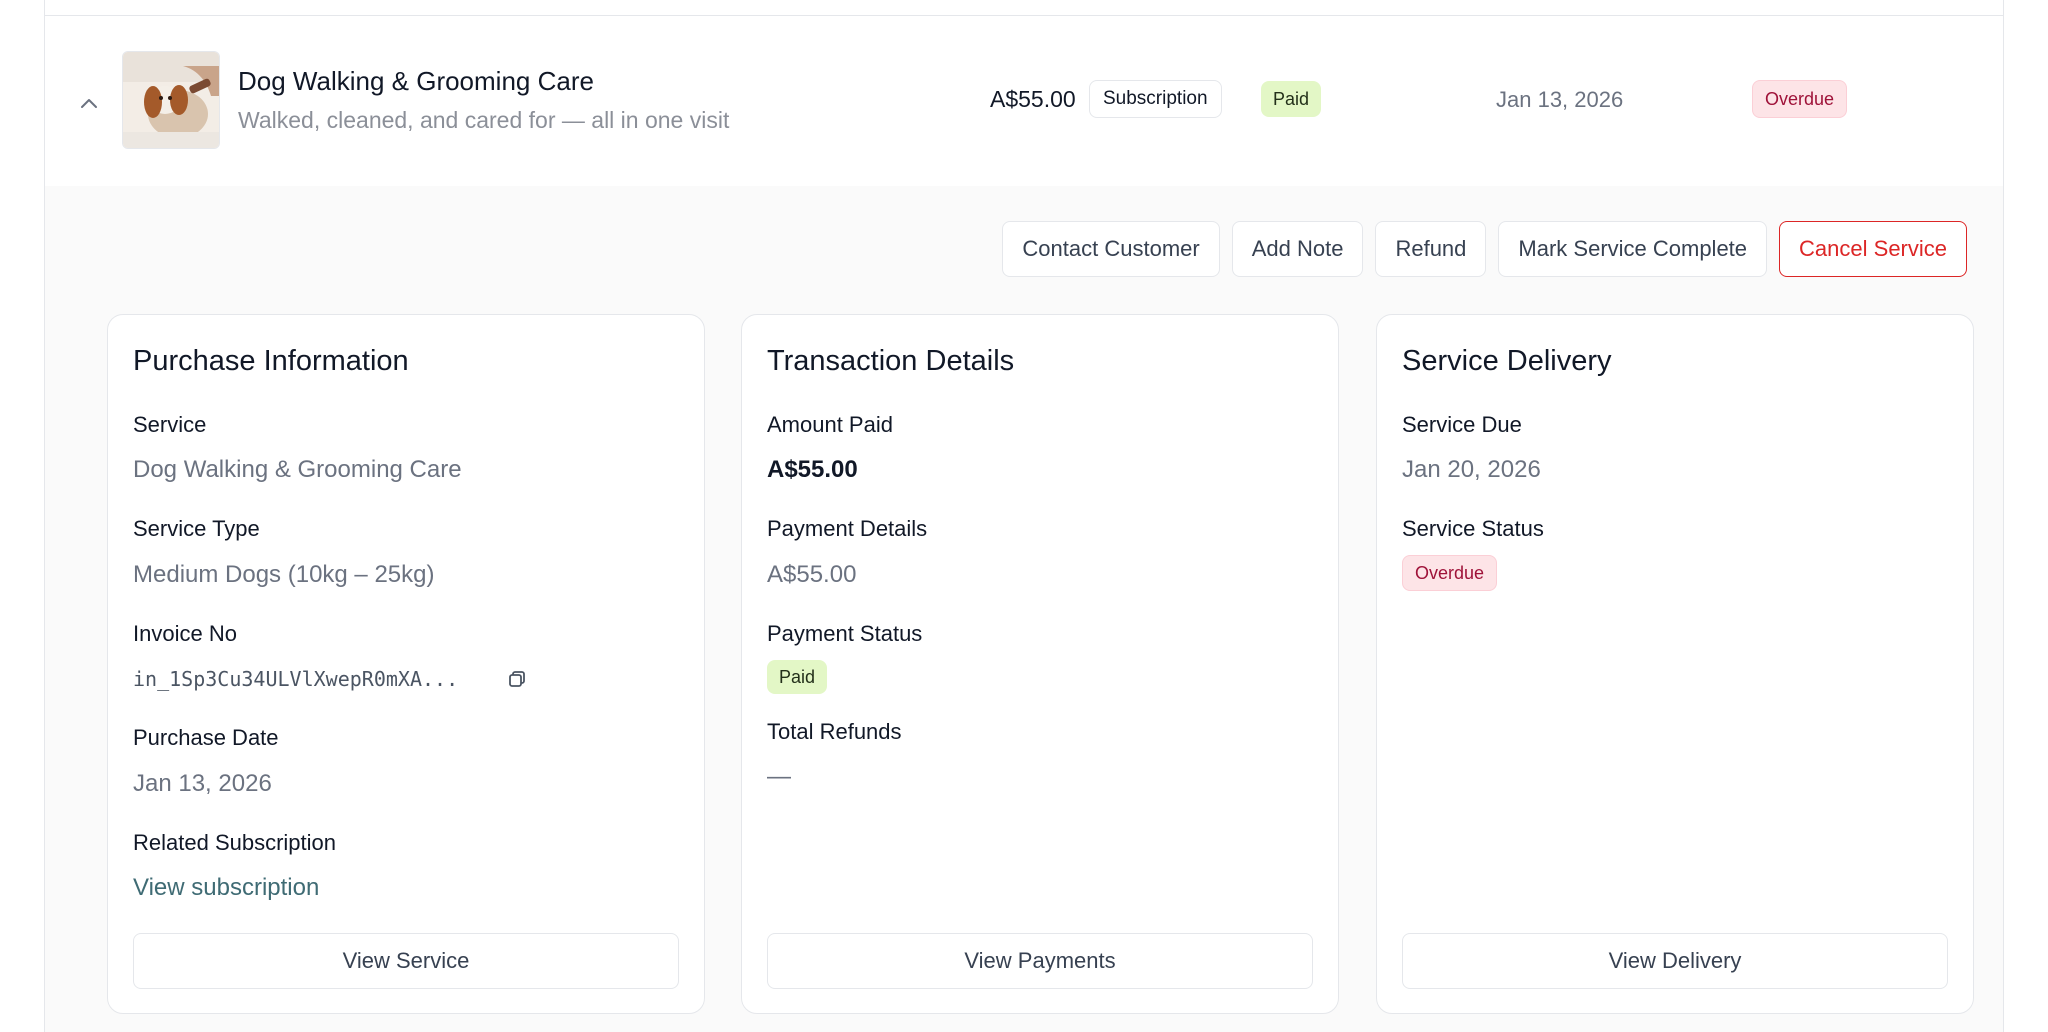 This screenshot has width=2048, height=1032. What do you see at coordinates (1560, 99) in the screenshot?
I see `order-date: Jan 13, 2026` at bounding box center [1560, 99].